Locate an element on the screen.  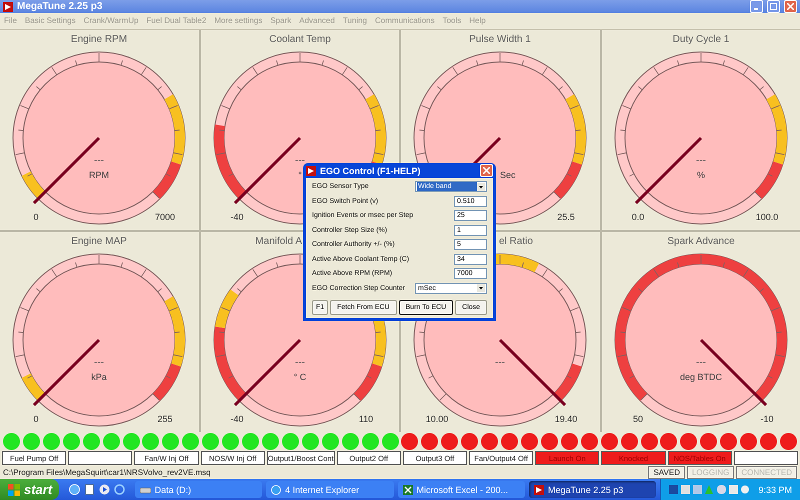
taskbar-button: 4 Internet Explorer is located at coordinates (330, 489).